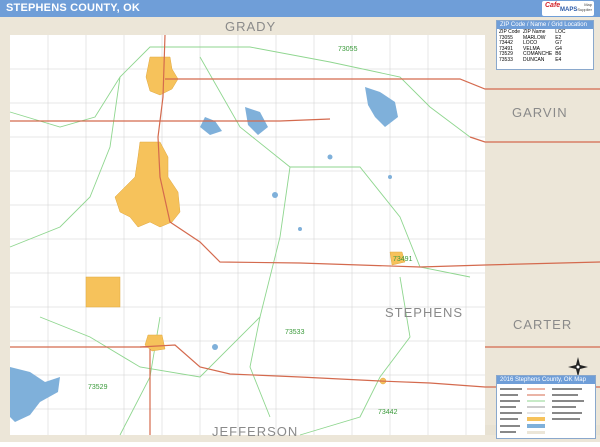 The height and width of the screenshot is (447, 600). What do you see at coordinates (540, 112) in the screenshot?
I see `county-label-east-upper: GARVIN` at bounding box center [540, 112].